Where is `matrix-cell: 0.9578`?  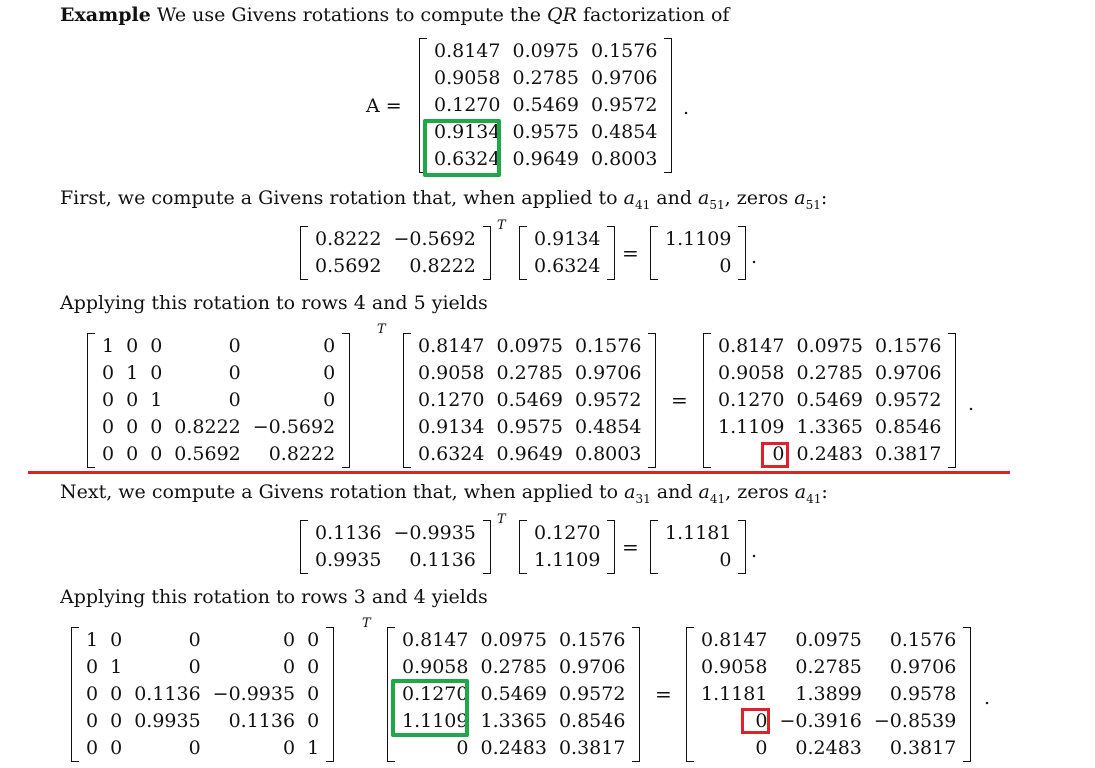 matrix-cell: 0.9578 is located at coordinates (923, 694).